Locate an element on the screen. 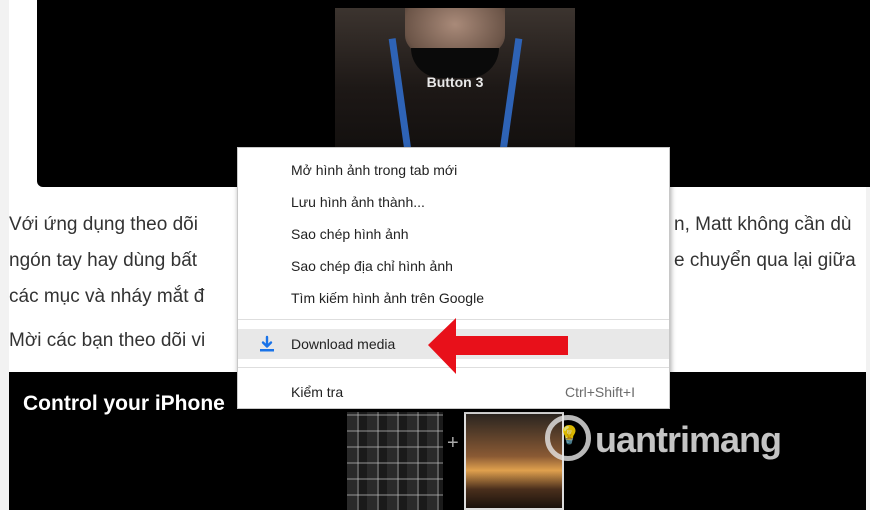 The width and height of the screenshot is (870, 510). menu-item-label: Download media is located at coordinates (343, 344).